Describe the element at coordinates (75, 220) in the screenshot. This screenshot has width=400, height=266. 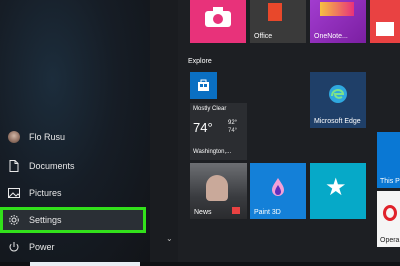
I see `settings-item: Settings` at that location.